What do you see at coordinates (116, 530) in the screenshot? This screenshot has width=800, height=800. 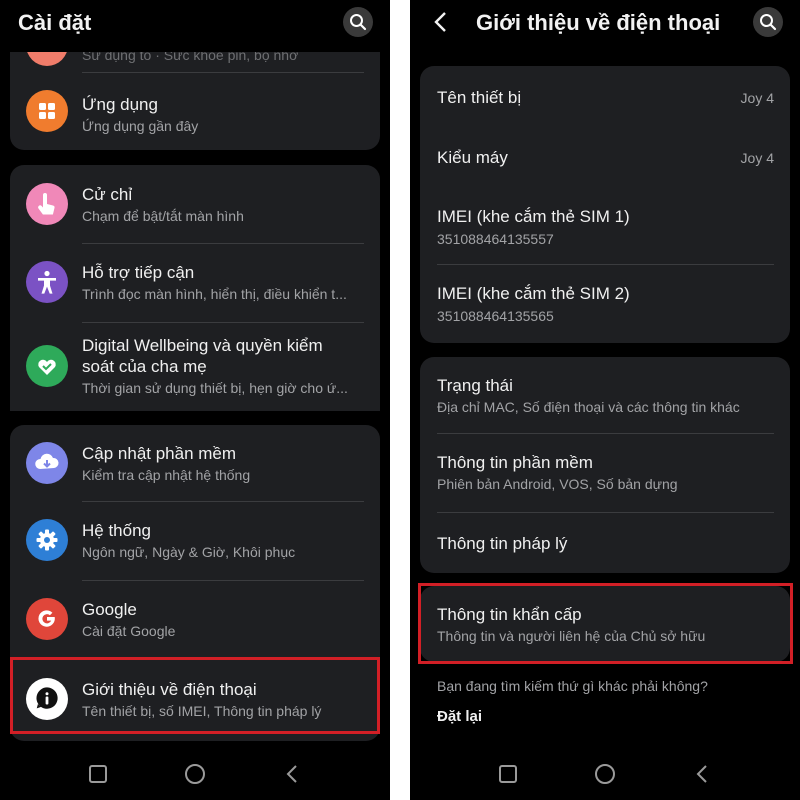 I see `settings-item-title: Hệ thống` at bounding box center [116, 530].